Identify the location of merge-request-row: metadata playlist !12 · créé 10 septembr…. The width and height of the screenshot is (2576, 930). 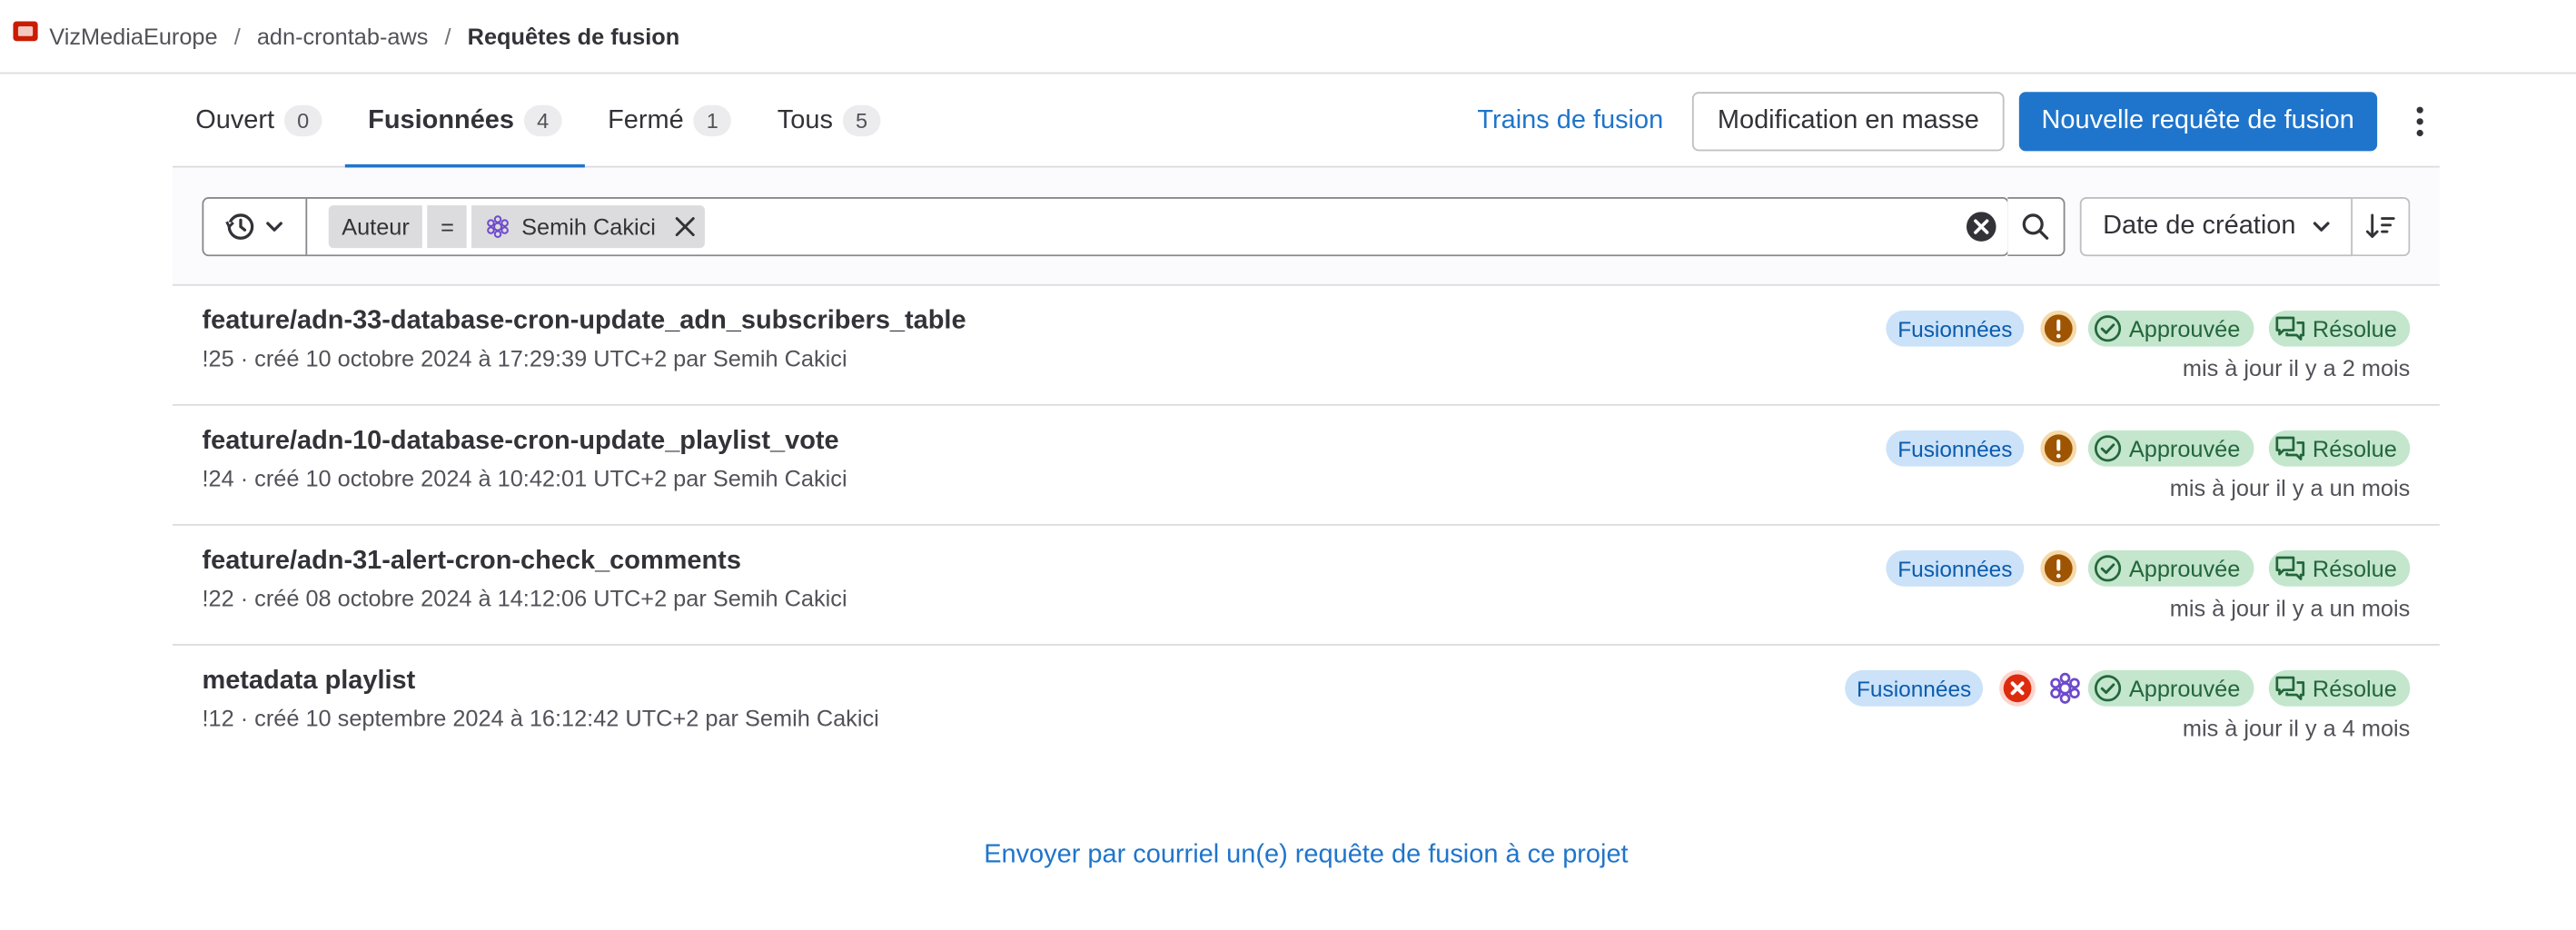
(1306, 706).